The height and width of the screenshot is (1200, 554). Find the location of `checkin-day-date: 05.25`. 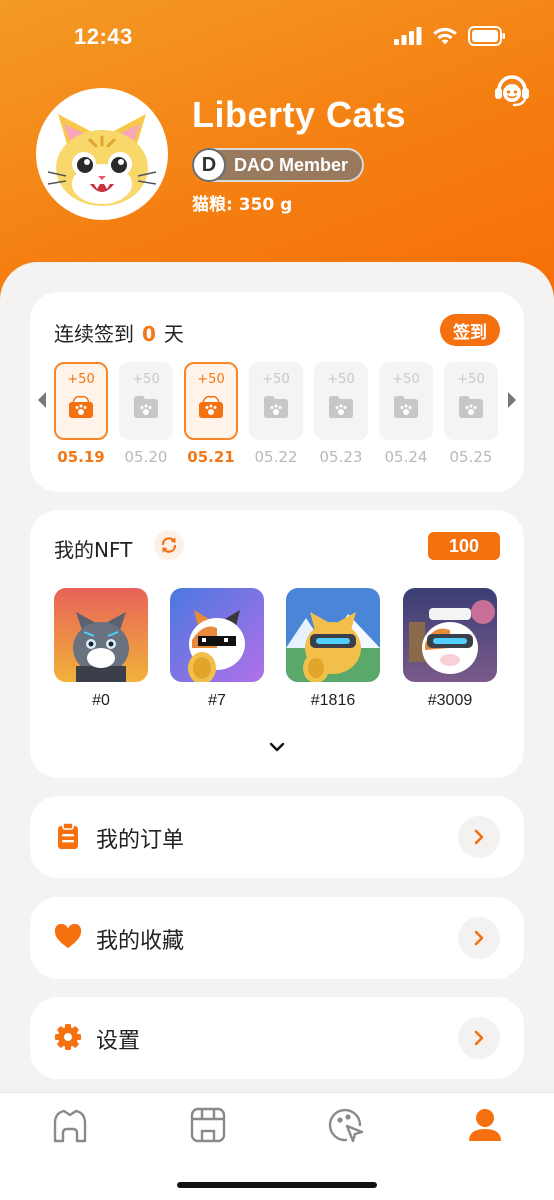

checkin-day-date: 05.25 is located at coordinates (471, 457).